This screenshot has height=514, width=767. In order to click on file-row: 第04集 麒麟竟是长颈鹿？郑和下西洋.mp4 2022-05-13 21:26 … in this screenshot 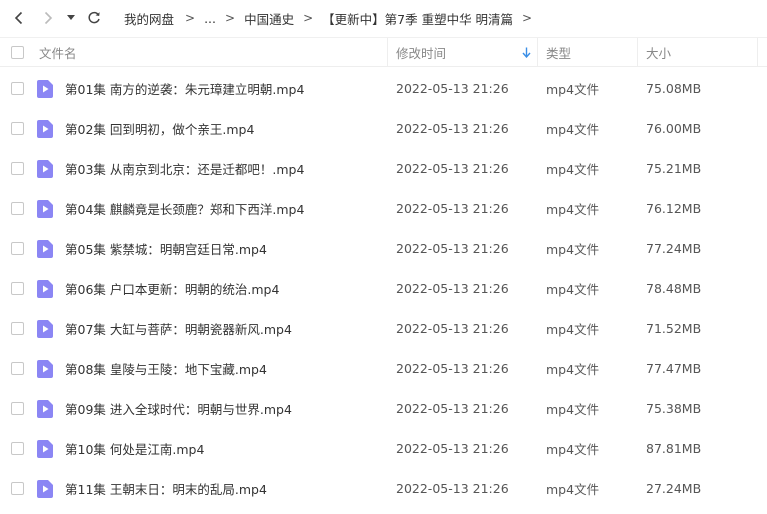, I will do `click(383, 208)`.